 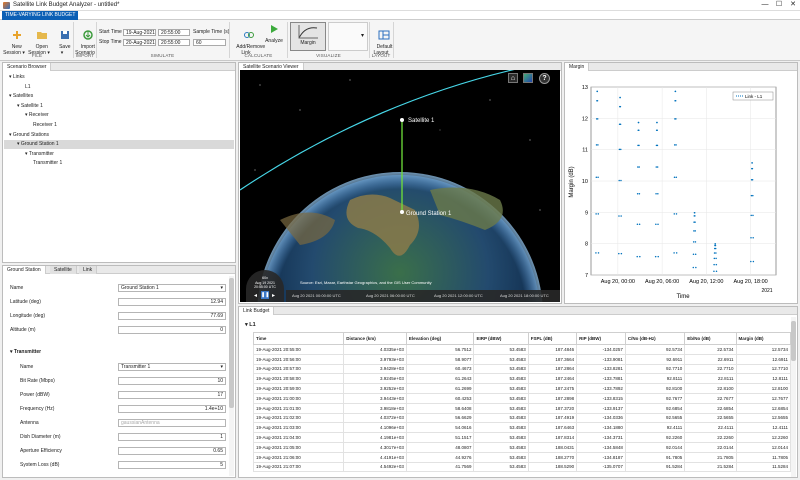 I want to click on margin-visualize-button: Margin, so click(x=308, y=36).